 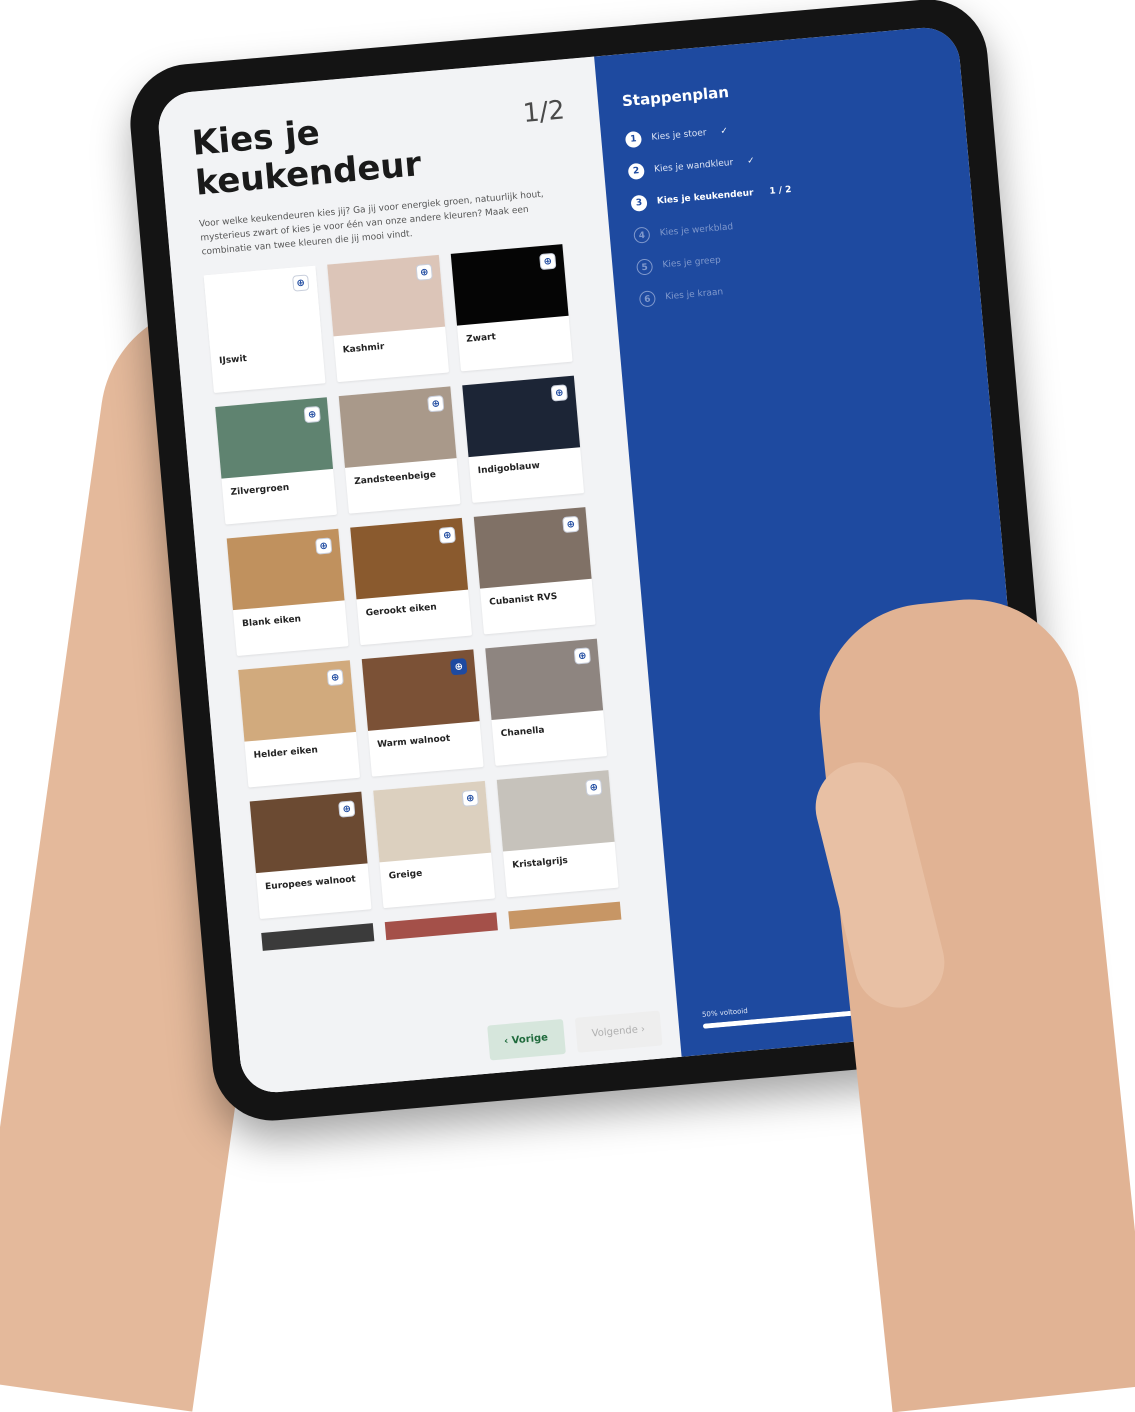 What do you see at coordinates (411, 581) in the screenshot?
I see `door-tile: ⊕ Gerookt eiken` at bounding box center [411, 581].